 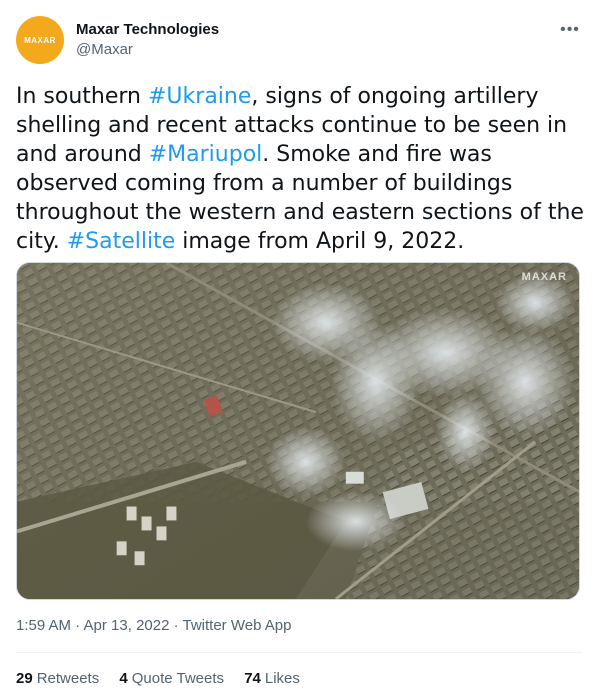 I want to click on quote-tweets-count: 4, so click(x=123, y=678).